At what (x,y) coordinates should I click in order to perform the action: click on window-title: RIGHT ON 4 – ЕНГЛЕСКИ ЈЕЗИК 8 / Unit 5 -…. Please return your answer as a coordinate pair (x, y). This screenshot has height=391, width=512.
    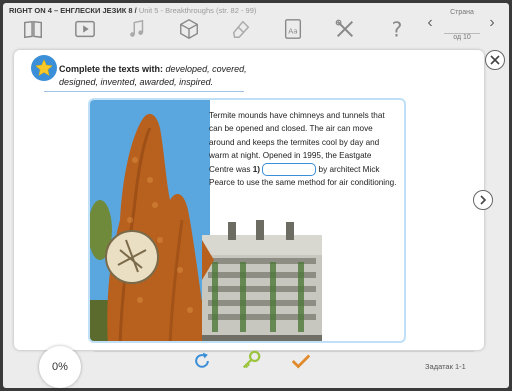
    Looking at the image, I should click on (132, 10).